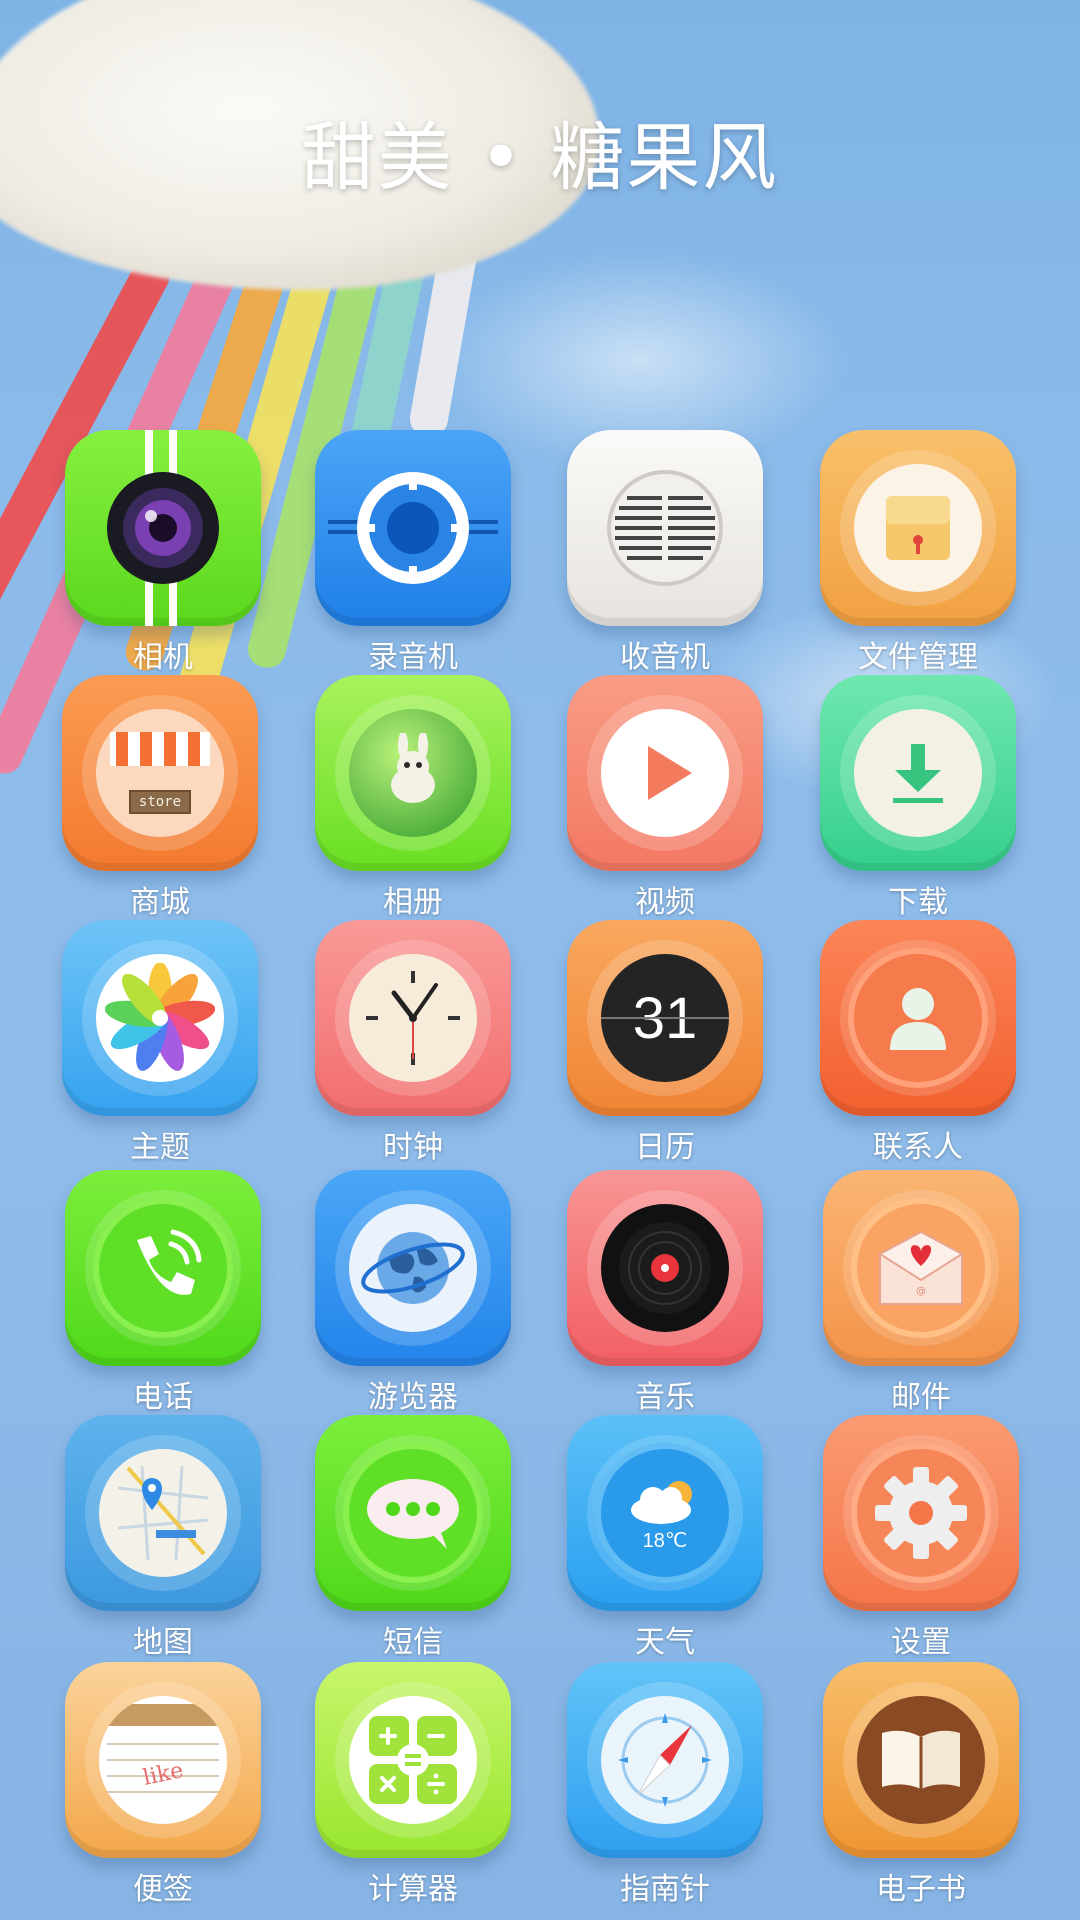 This screenshot has height=1920, width=1080. I want to click on app-label: 下载, so click(918, 902).